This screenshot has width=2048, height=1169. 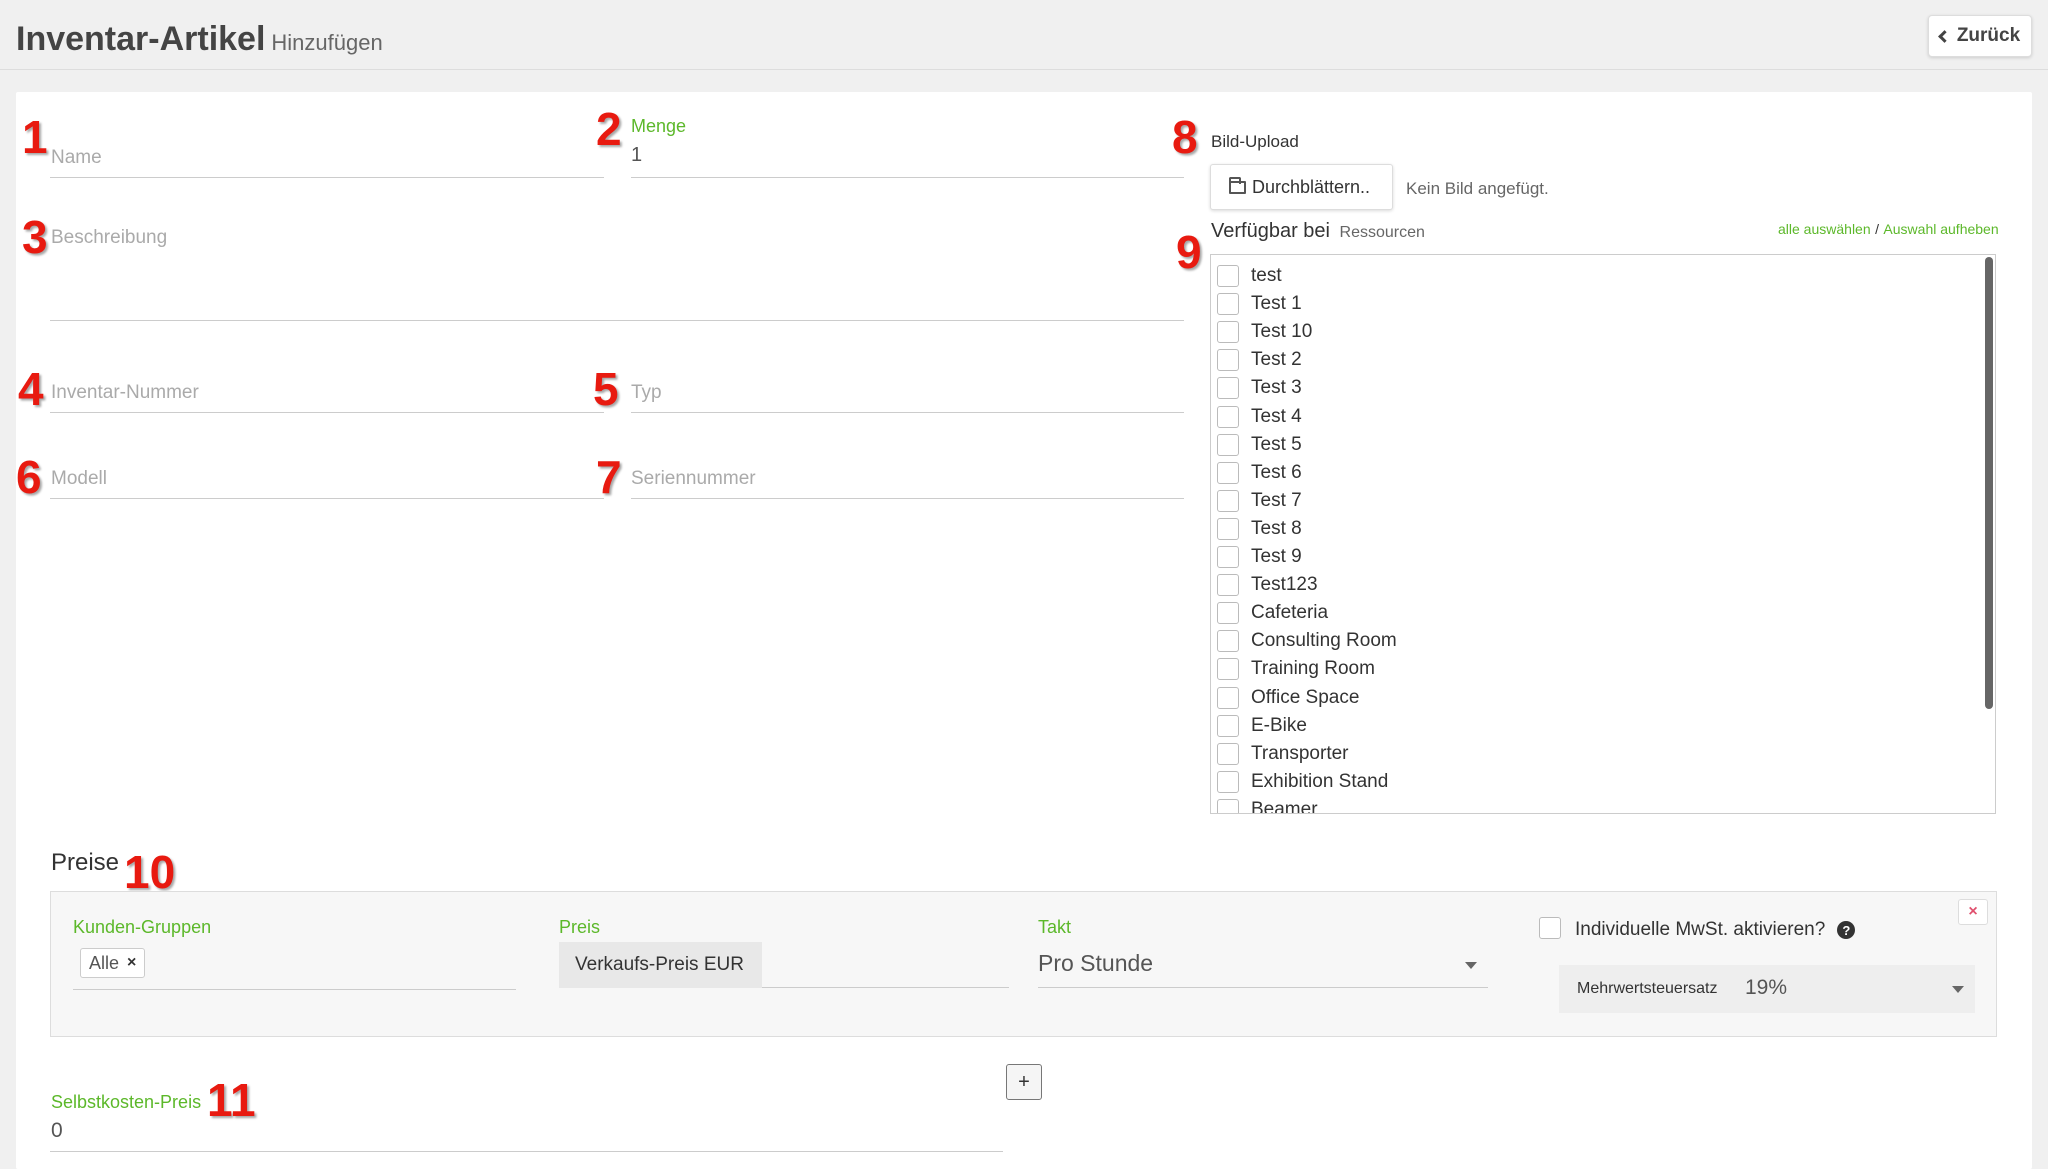 What do you see at coordinates (1279, 725) in the screenshot?
I see `resource-label: E-Bike` at bounding box center [1279, 725].